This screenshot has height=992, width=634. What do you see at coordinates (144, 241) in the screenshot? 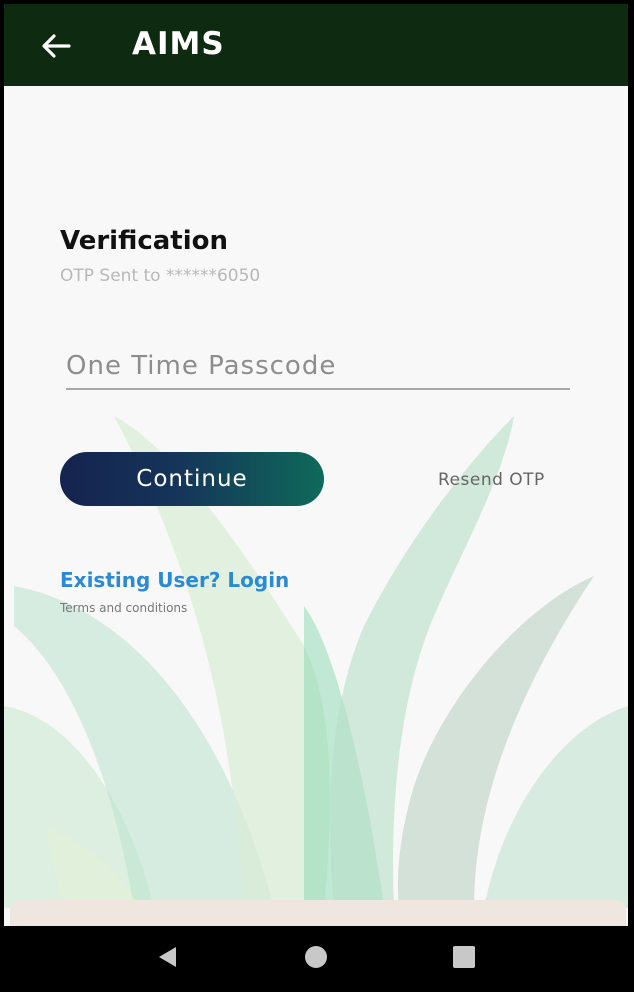
I see `page-title: Verification` at bounding box center [144, 241].